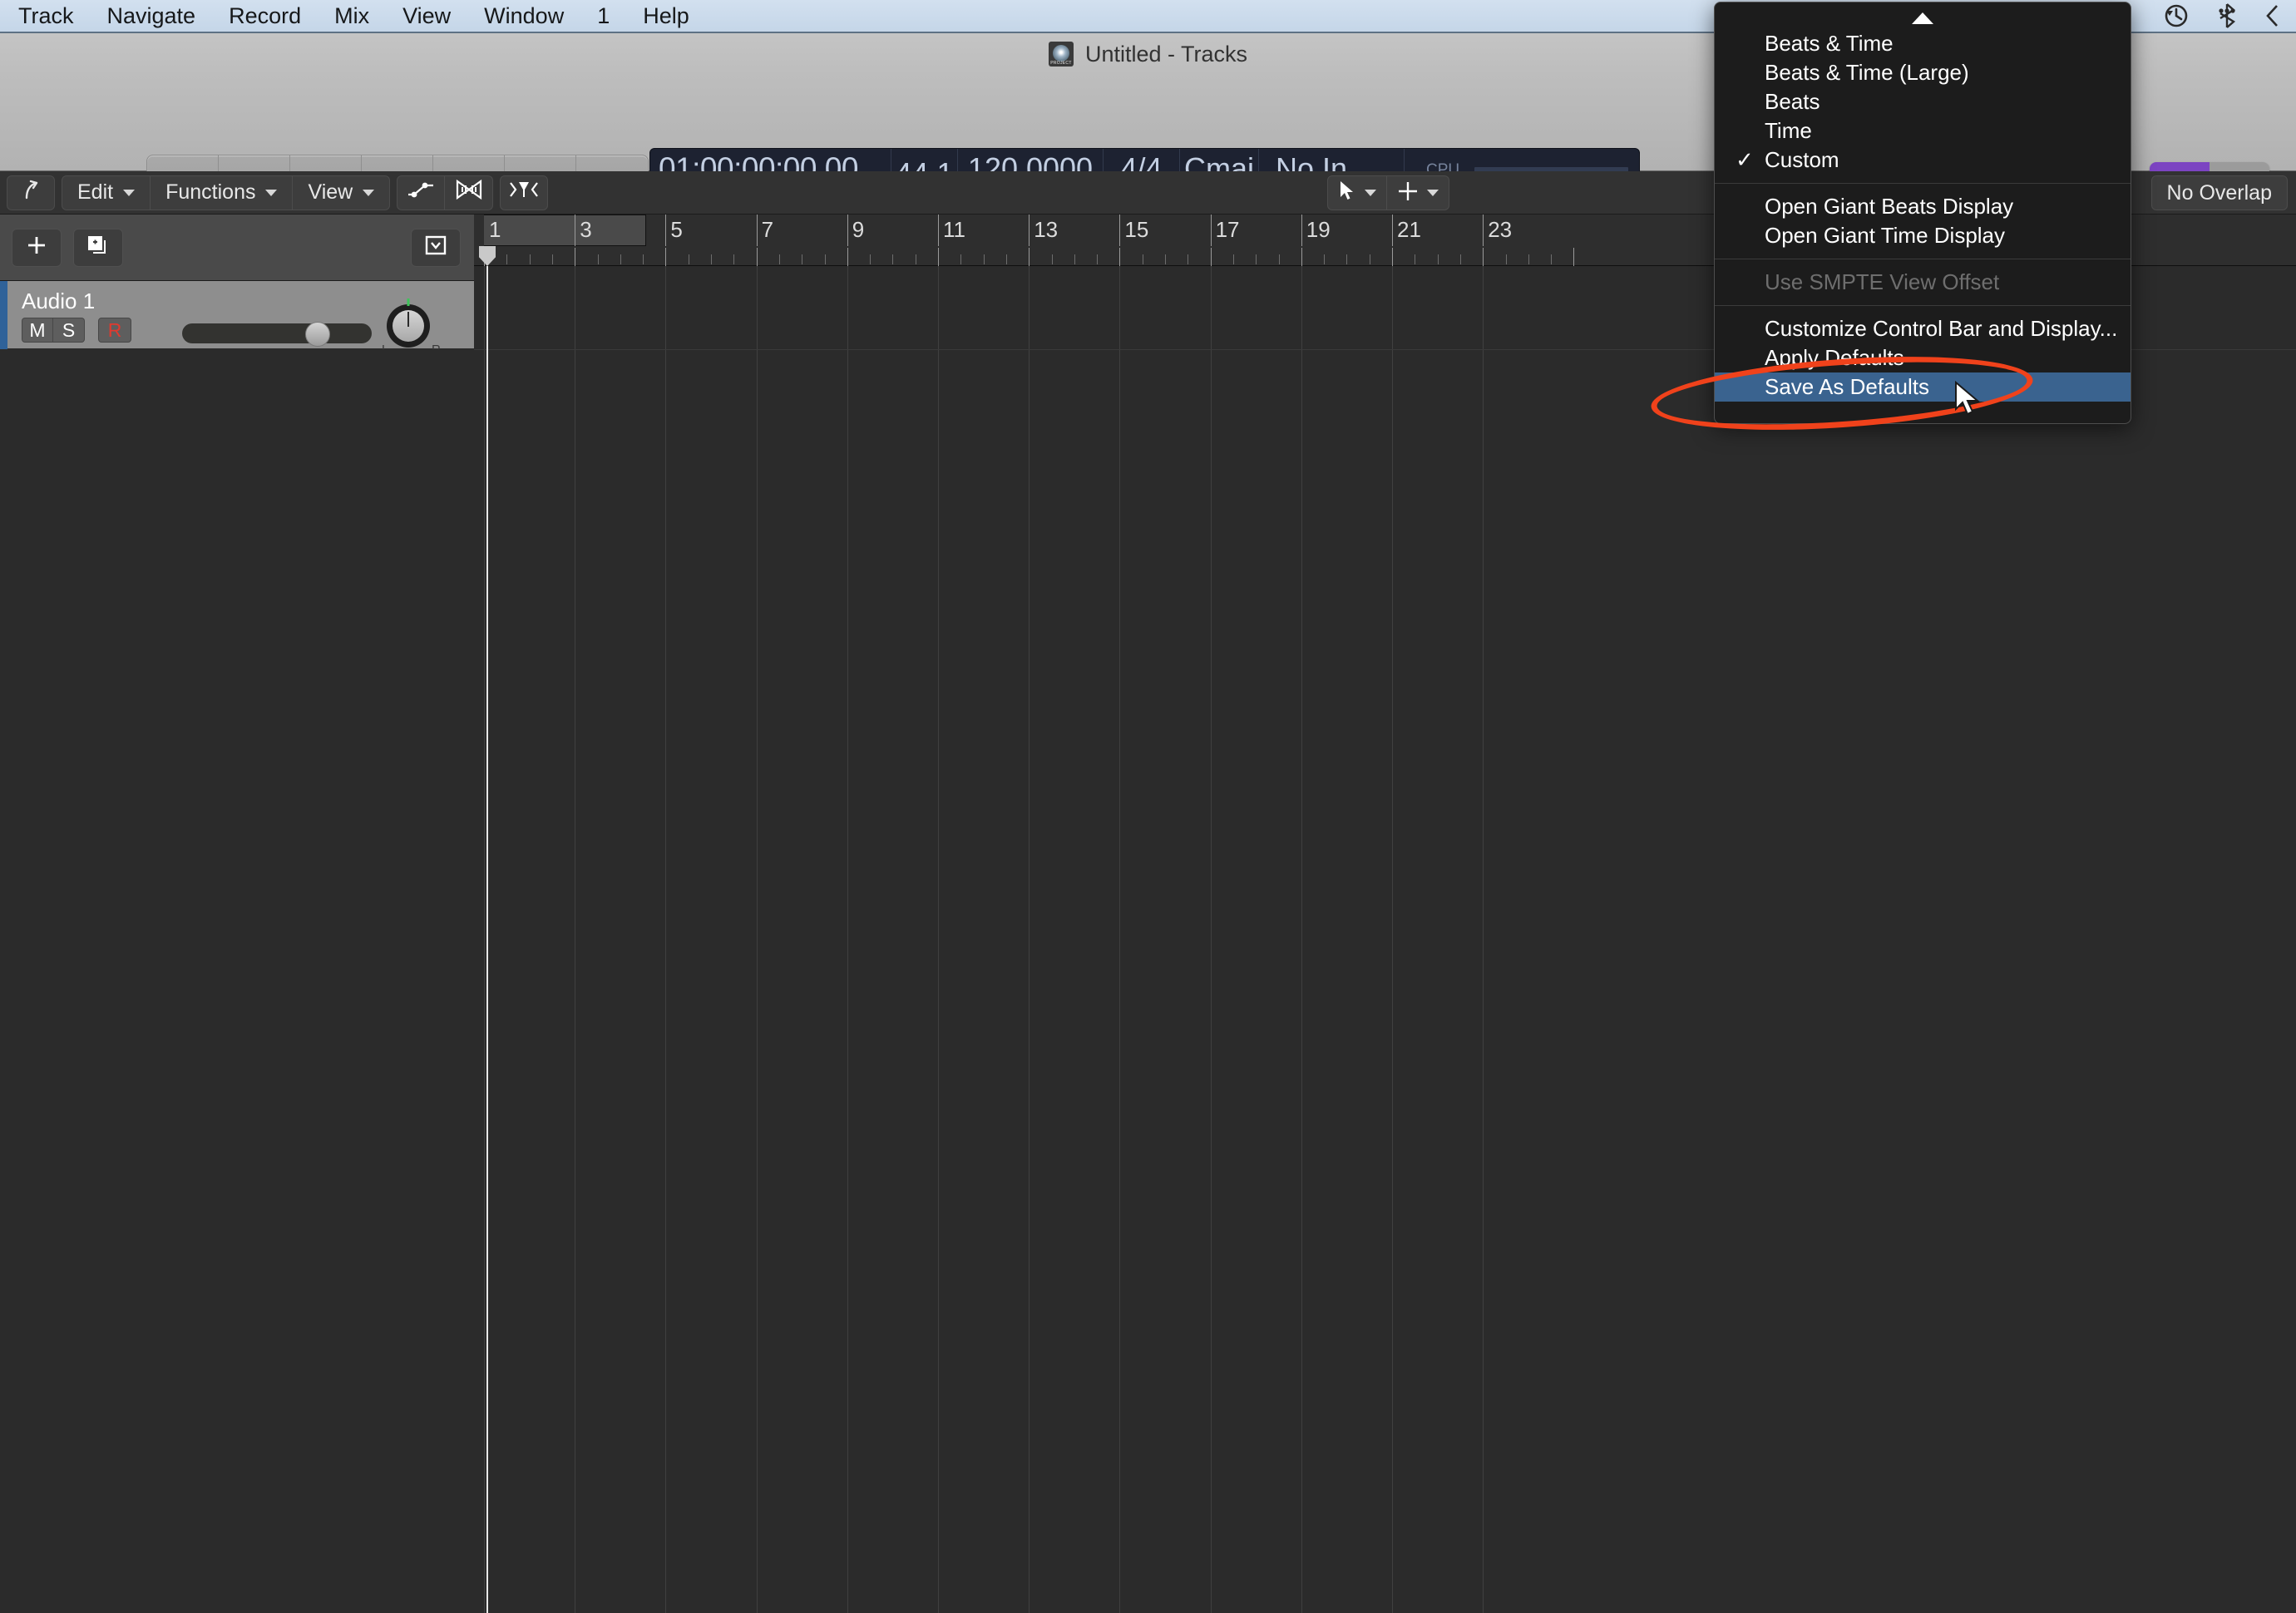 Image resolution: width=2296 pixels, height=1613 pixels. I want to click on pan-knob-face, so click(408, 326).